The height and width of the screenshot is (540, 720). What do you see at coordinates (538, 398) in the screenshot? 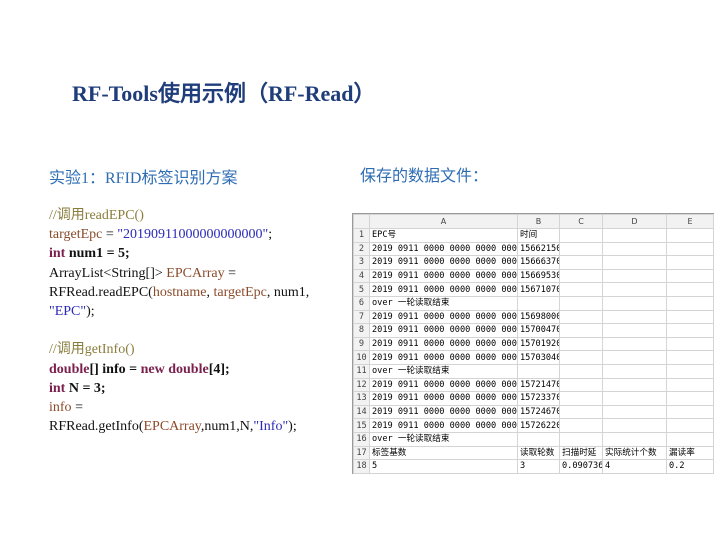
I see `cell-b: 15723370` at bounding box center [538, 398].